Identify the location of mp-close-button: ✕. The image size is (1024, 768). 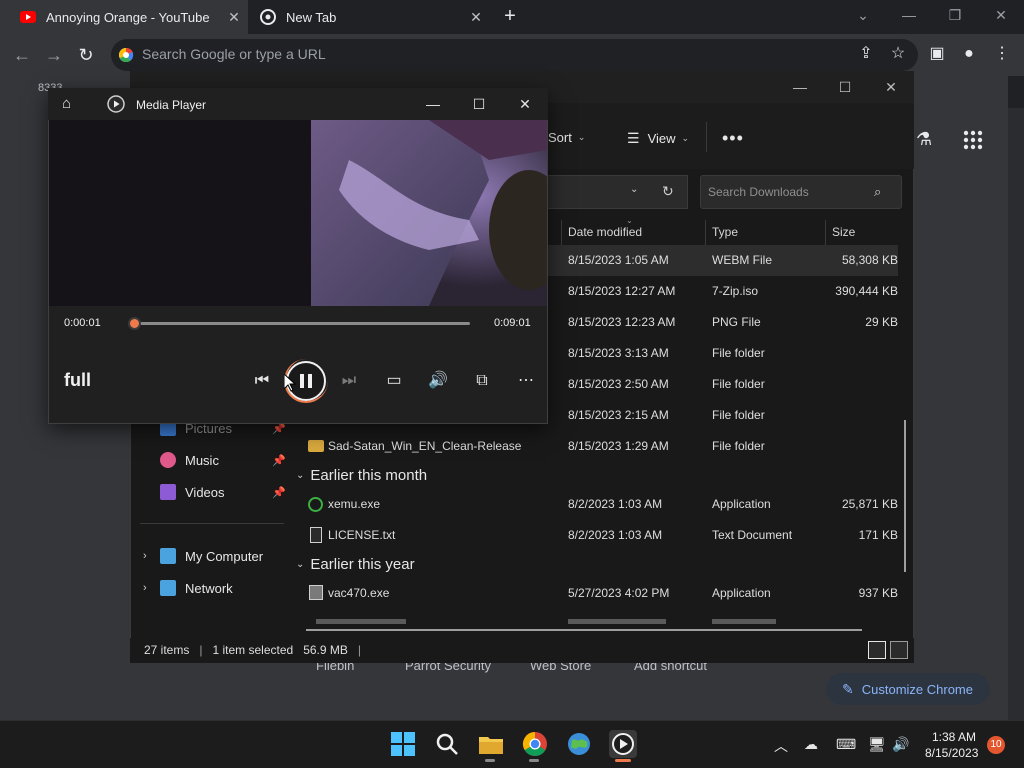
(525, 104).